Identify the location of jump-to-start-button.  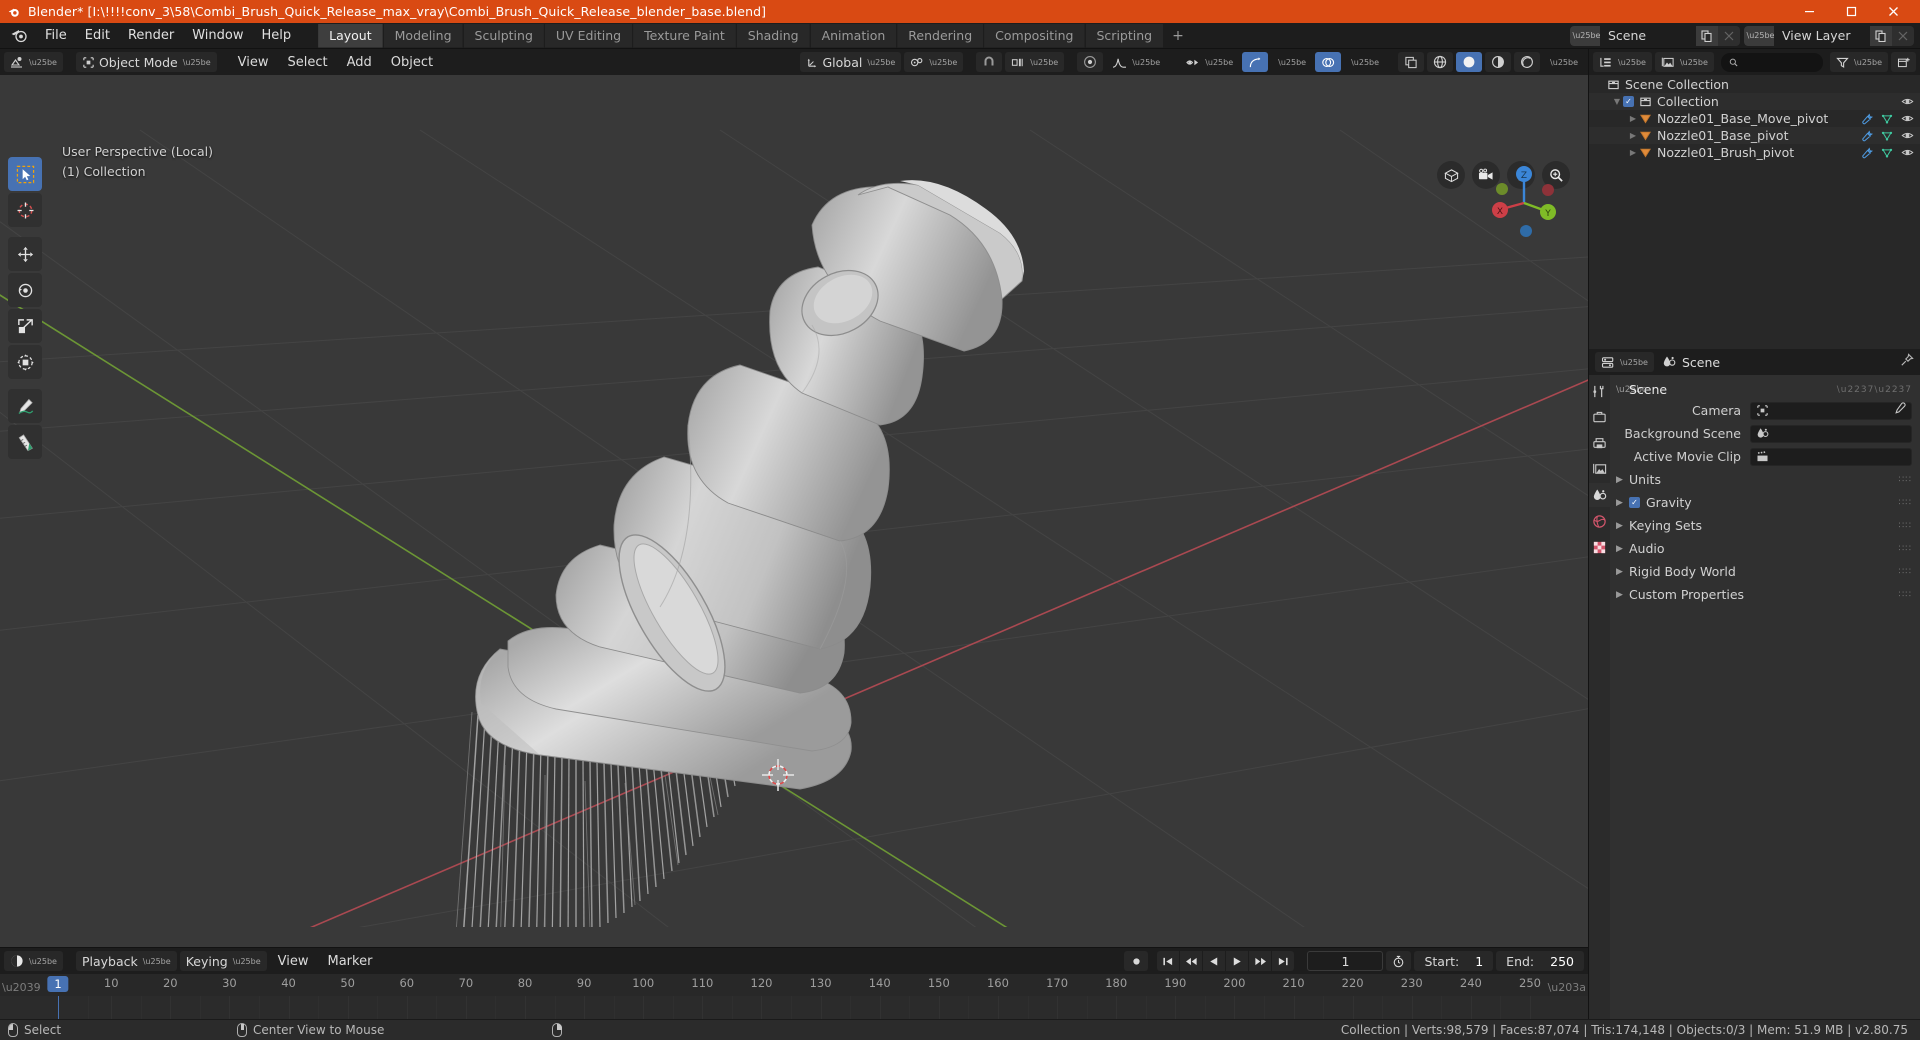
(1168, 961).